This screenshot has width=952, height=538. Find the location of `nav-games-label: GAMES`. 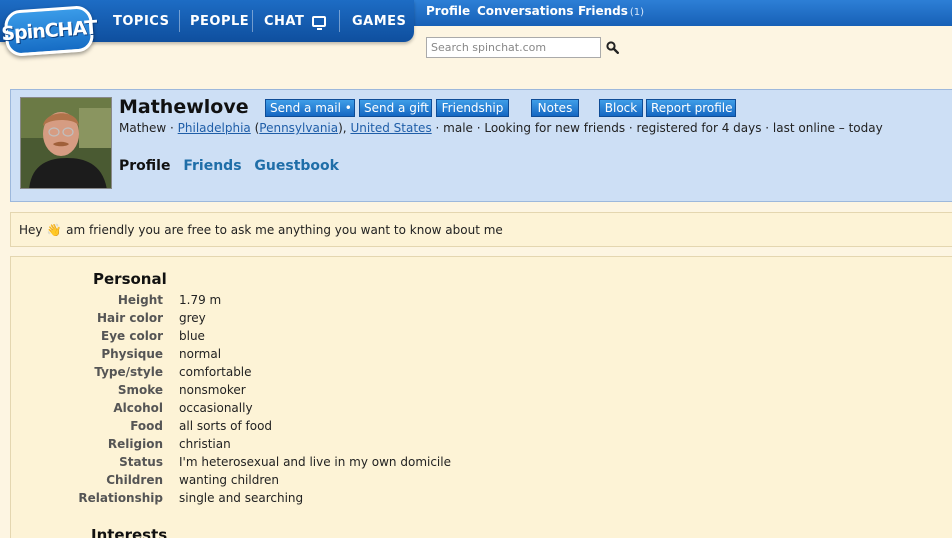

nav-games-label: GAMES is located at coordinates (379, 21).